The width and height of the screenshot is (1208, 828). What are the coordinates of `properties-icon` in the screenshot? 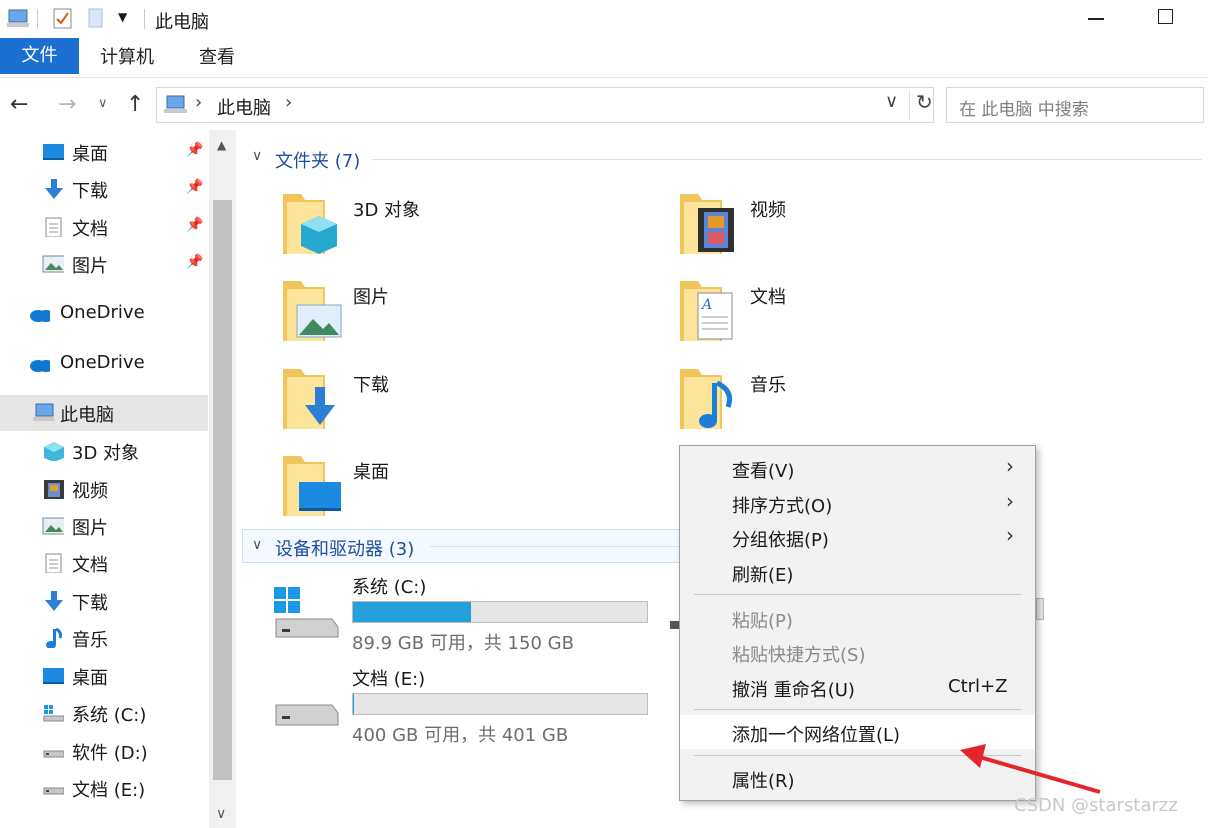 It's located at (63, 18).